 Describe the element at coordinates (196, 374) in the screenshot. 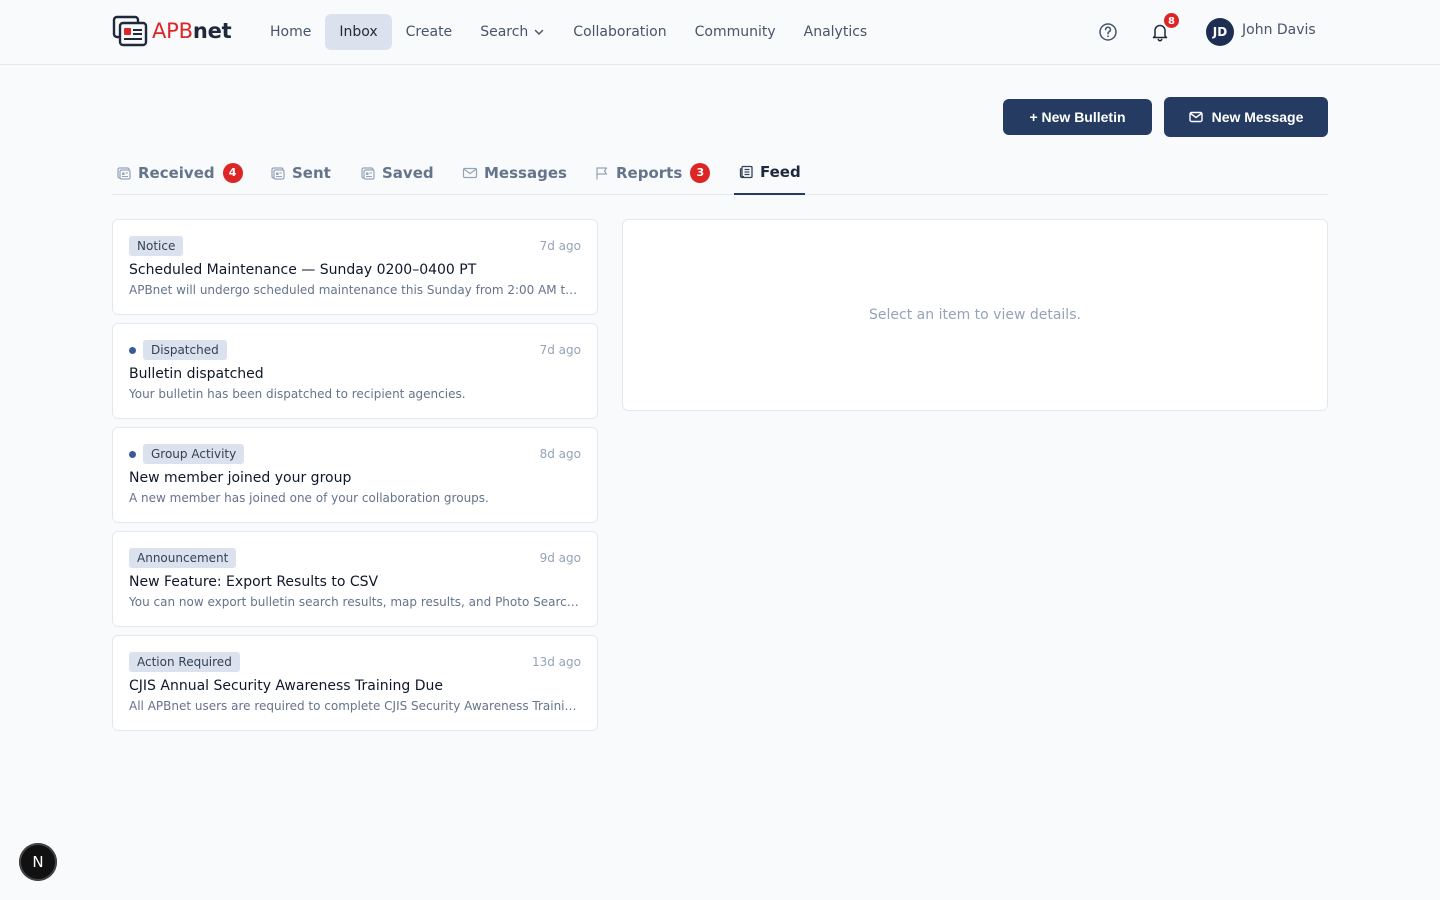

I see `feed-title: Bulletin dispatched` at that location.